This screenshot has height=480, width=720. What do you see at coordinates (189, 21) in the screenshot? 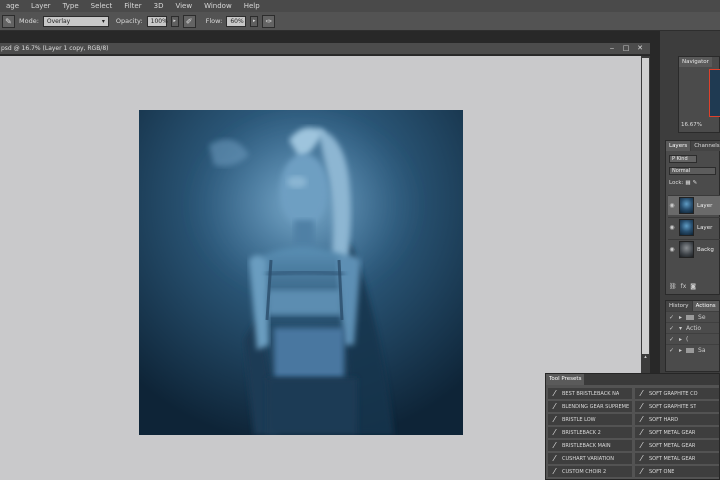
I see `pressure-opacity-icon: ✐` at bounding box center [189, 21].